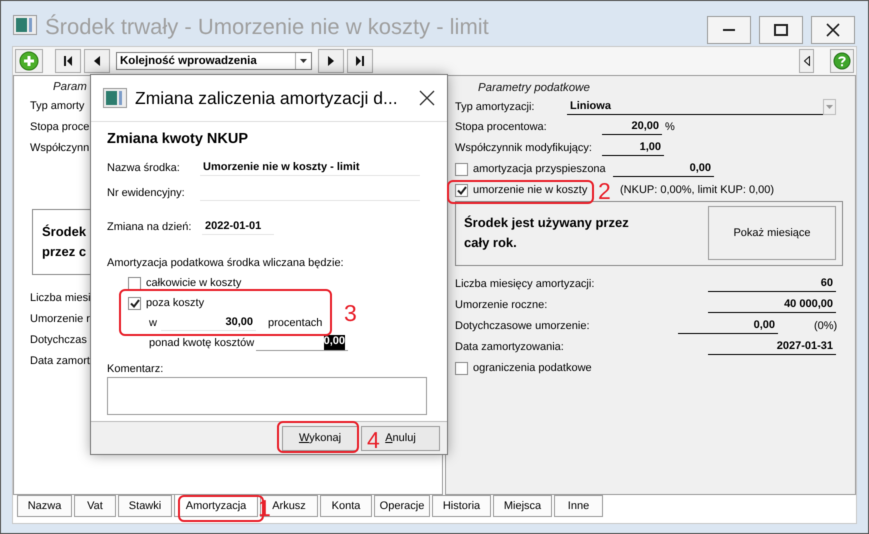  Describe the element at coordinates (145, 506) in the screenshot. I see `tab: Stawki` at that location.